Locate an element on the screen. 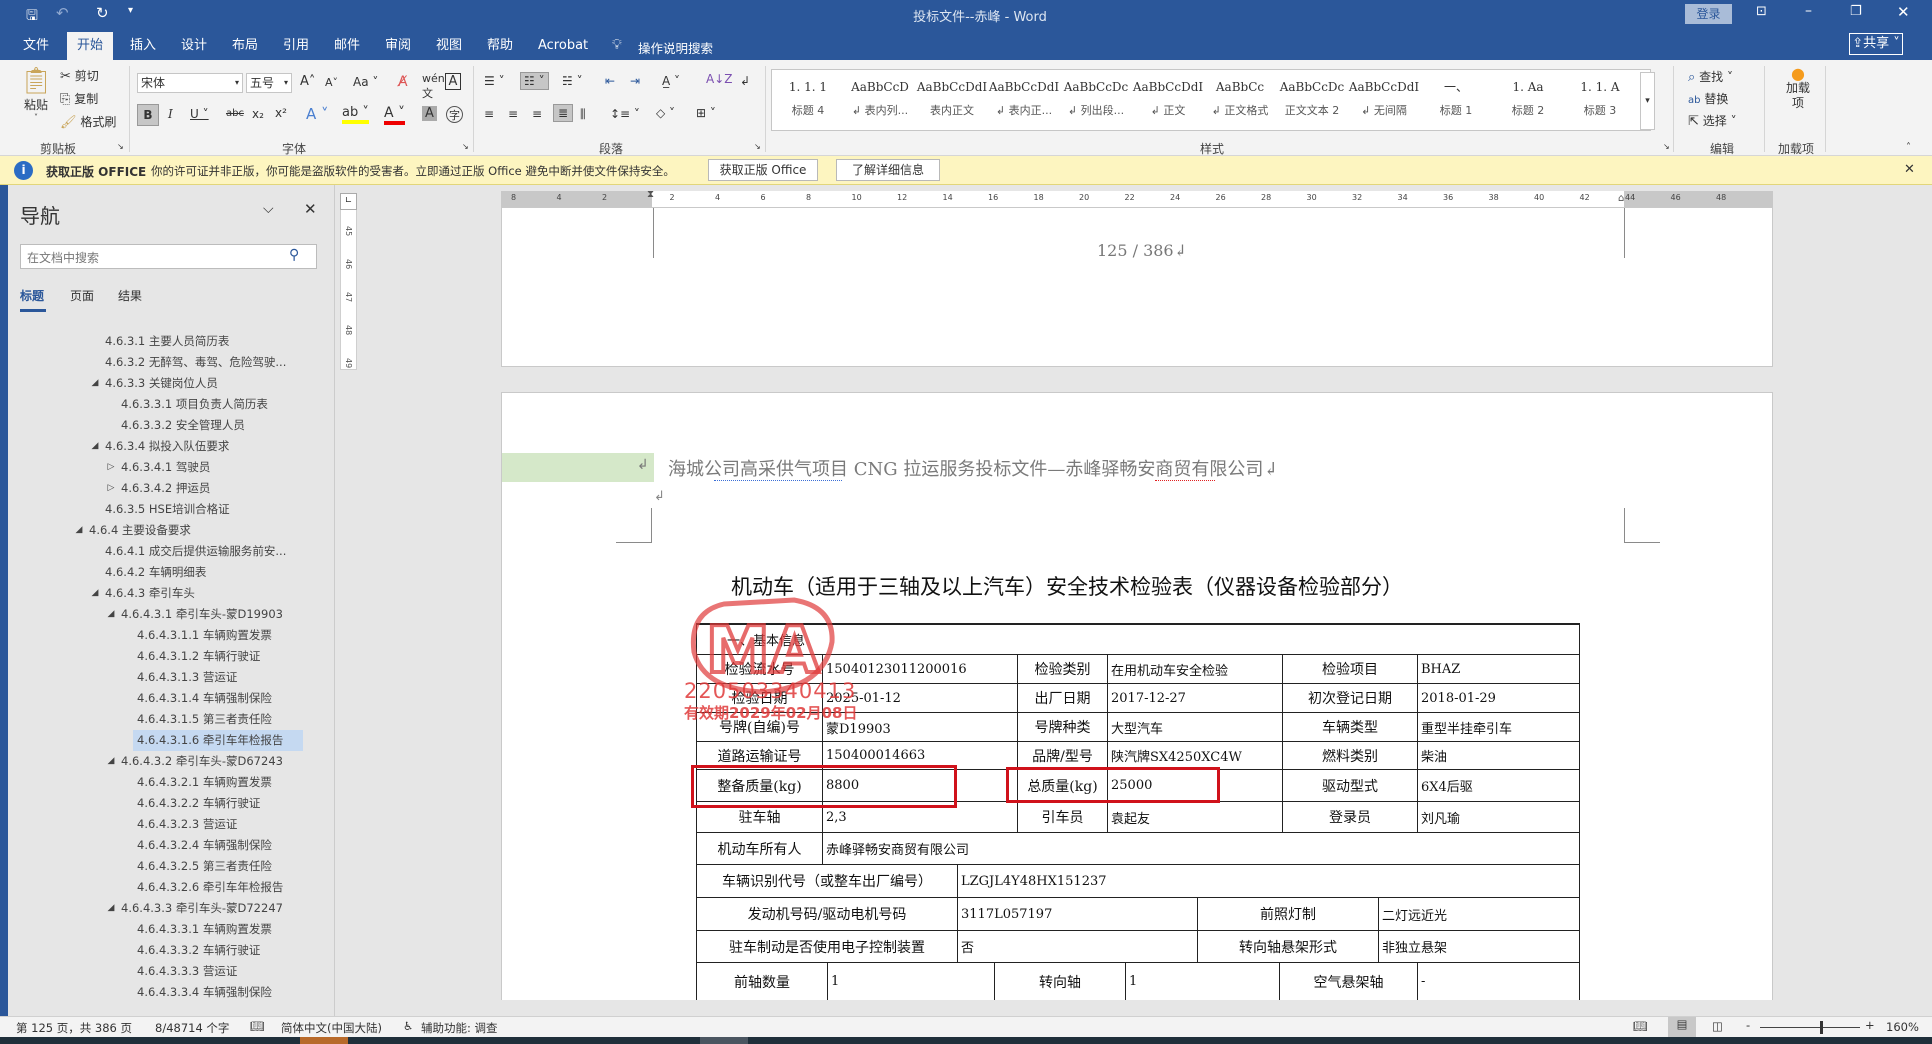 The height and width of the screenshot is (1044, 1932). tab-file: 文件 is located at coordinates (36, 46).